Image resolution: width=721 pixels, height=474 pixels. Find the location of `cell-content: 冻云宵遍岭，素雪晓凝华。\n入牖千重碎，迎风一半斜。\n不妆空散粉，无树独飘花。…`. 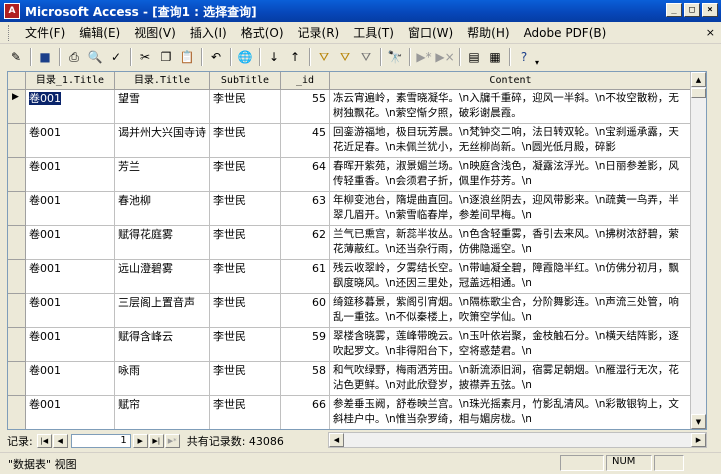

cell-content: 冻云宵遍岭，素雪晓凝华。\n入牖千重碎，迎风一半斜。\n不妆空散粉，无树独飘花。… is located at coordinates (511, 107).